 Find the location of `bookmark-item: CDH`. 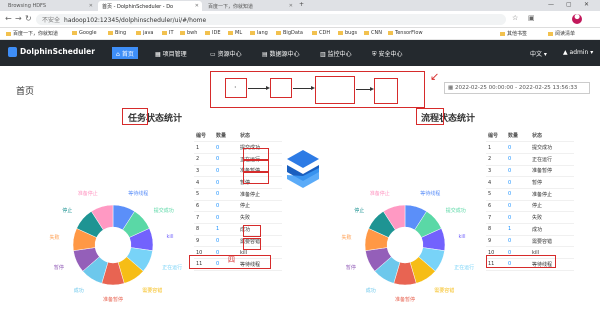

bookmark-item: CDH is located at coordinates (321, 33).